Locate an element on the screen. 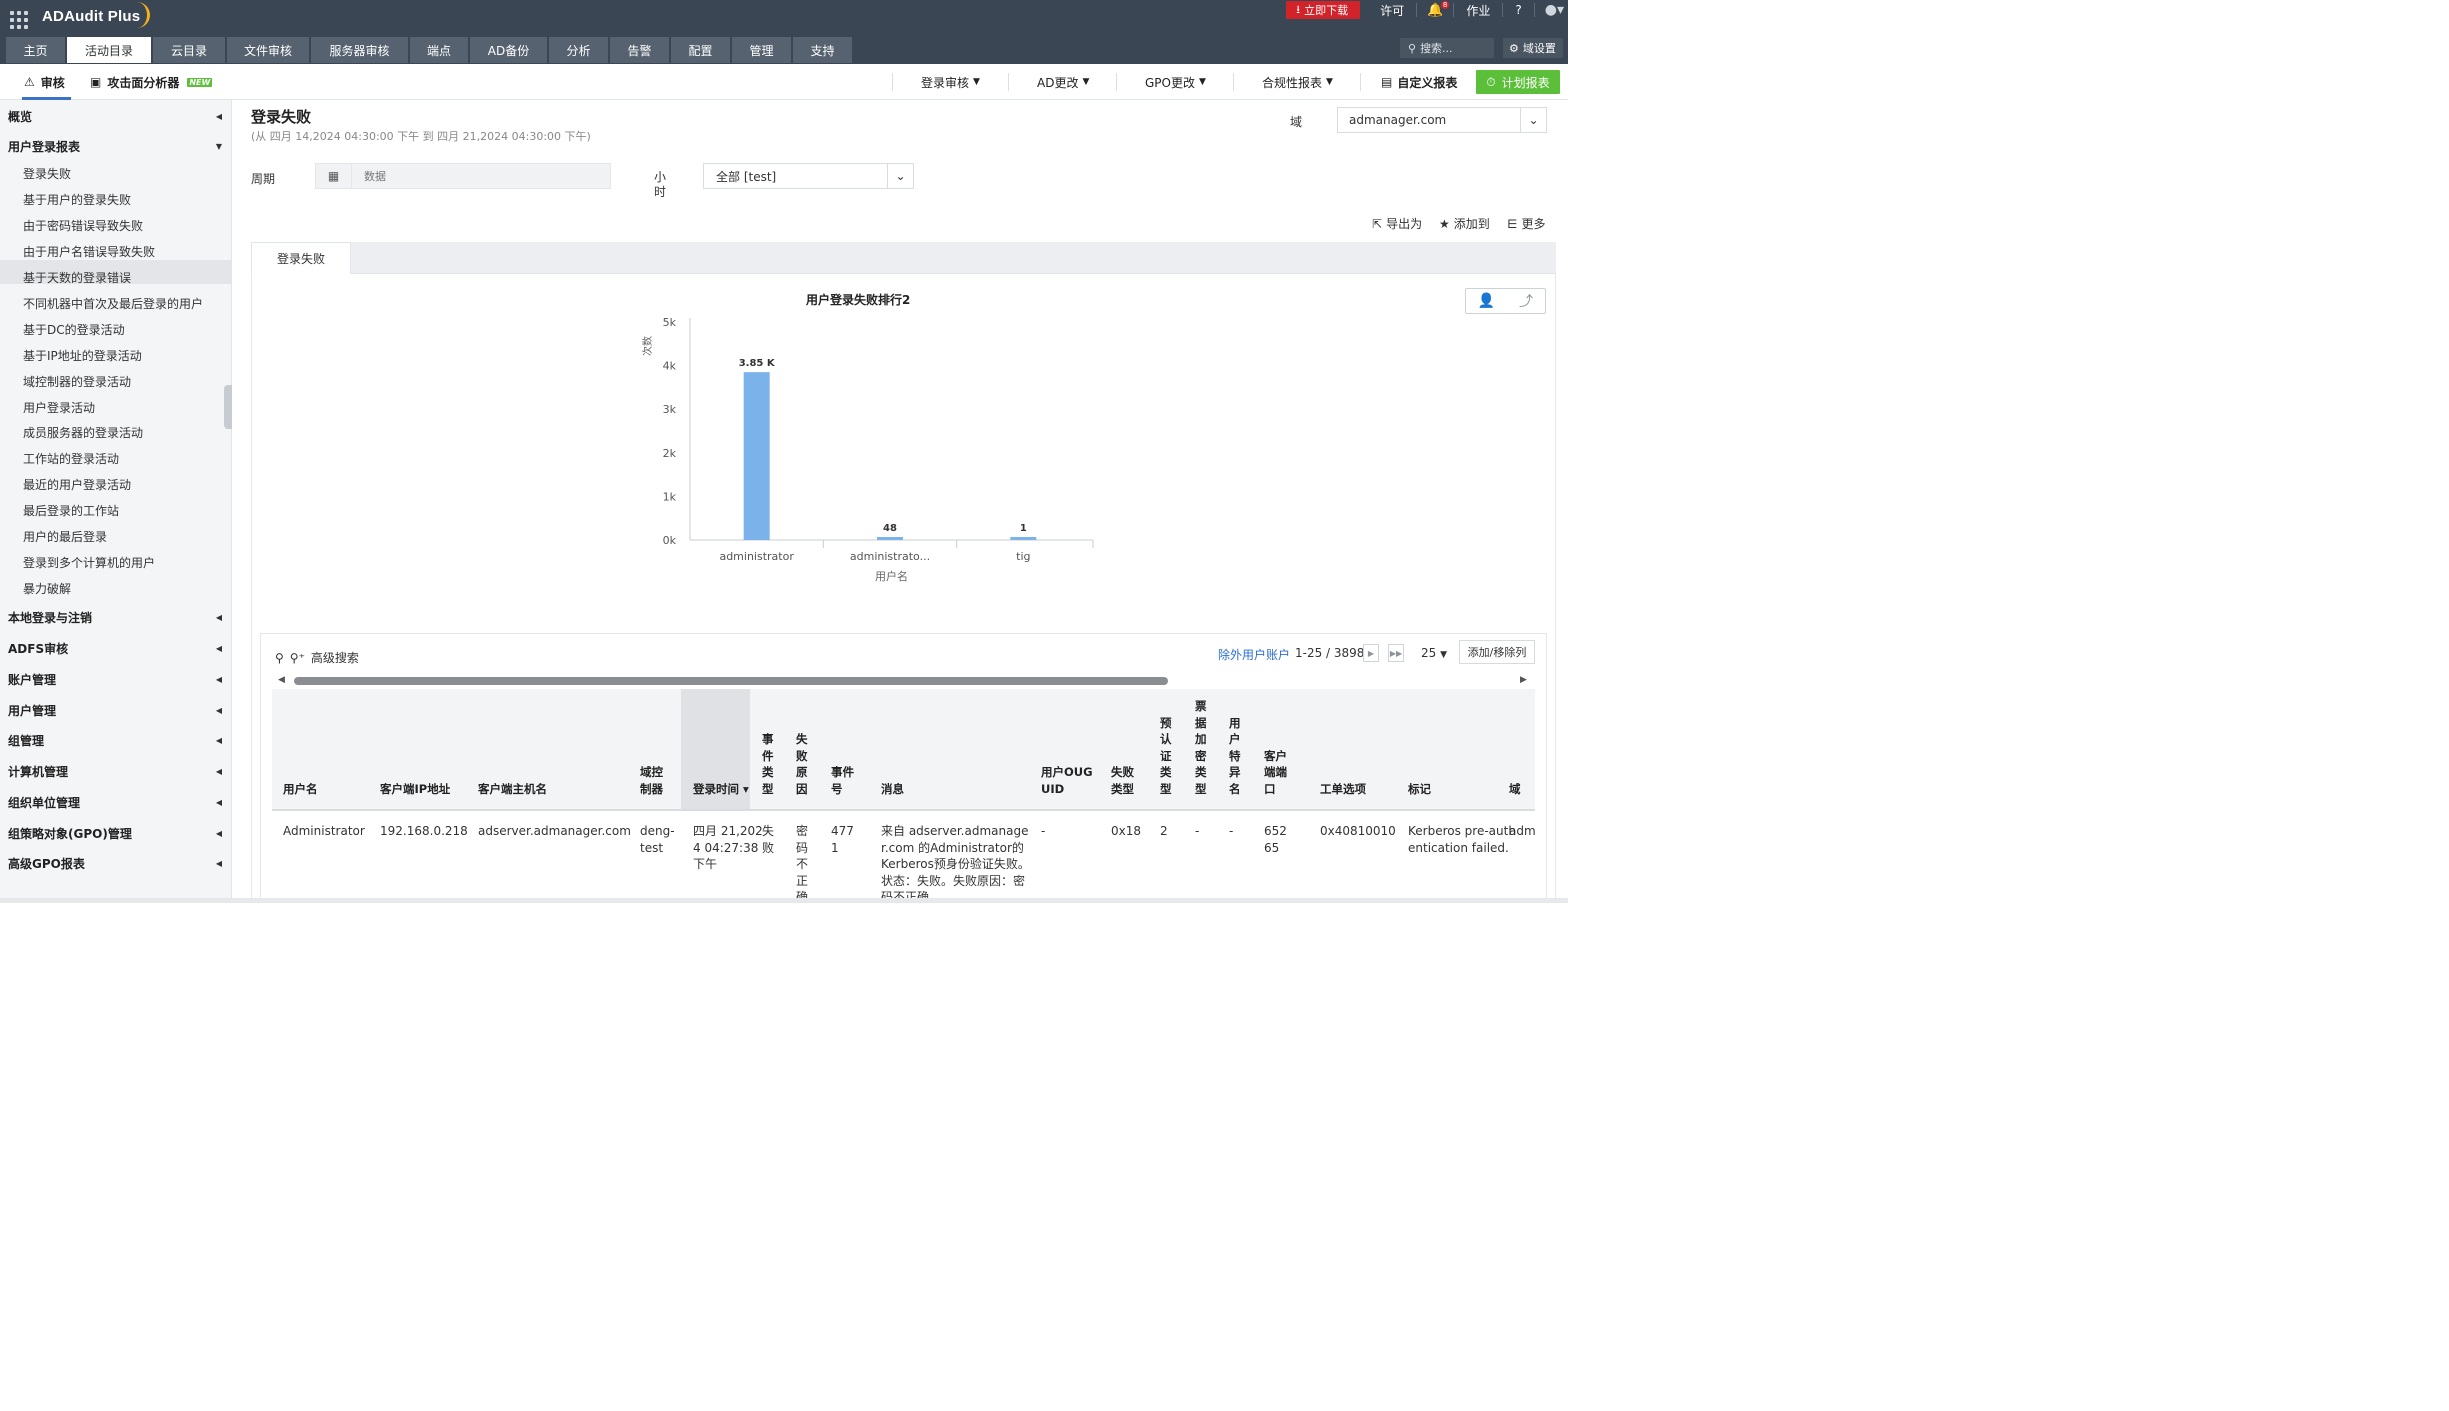 The image size is (2449, 1411). sidebar-section: 组织单位管理 ◀ is located at coordinates (115, 802).